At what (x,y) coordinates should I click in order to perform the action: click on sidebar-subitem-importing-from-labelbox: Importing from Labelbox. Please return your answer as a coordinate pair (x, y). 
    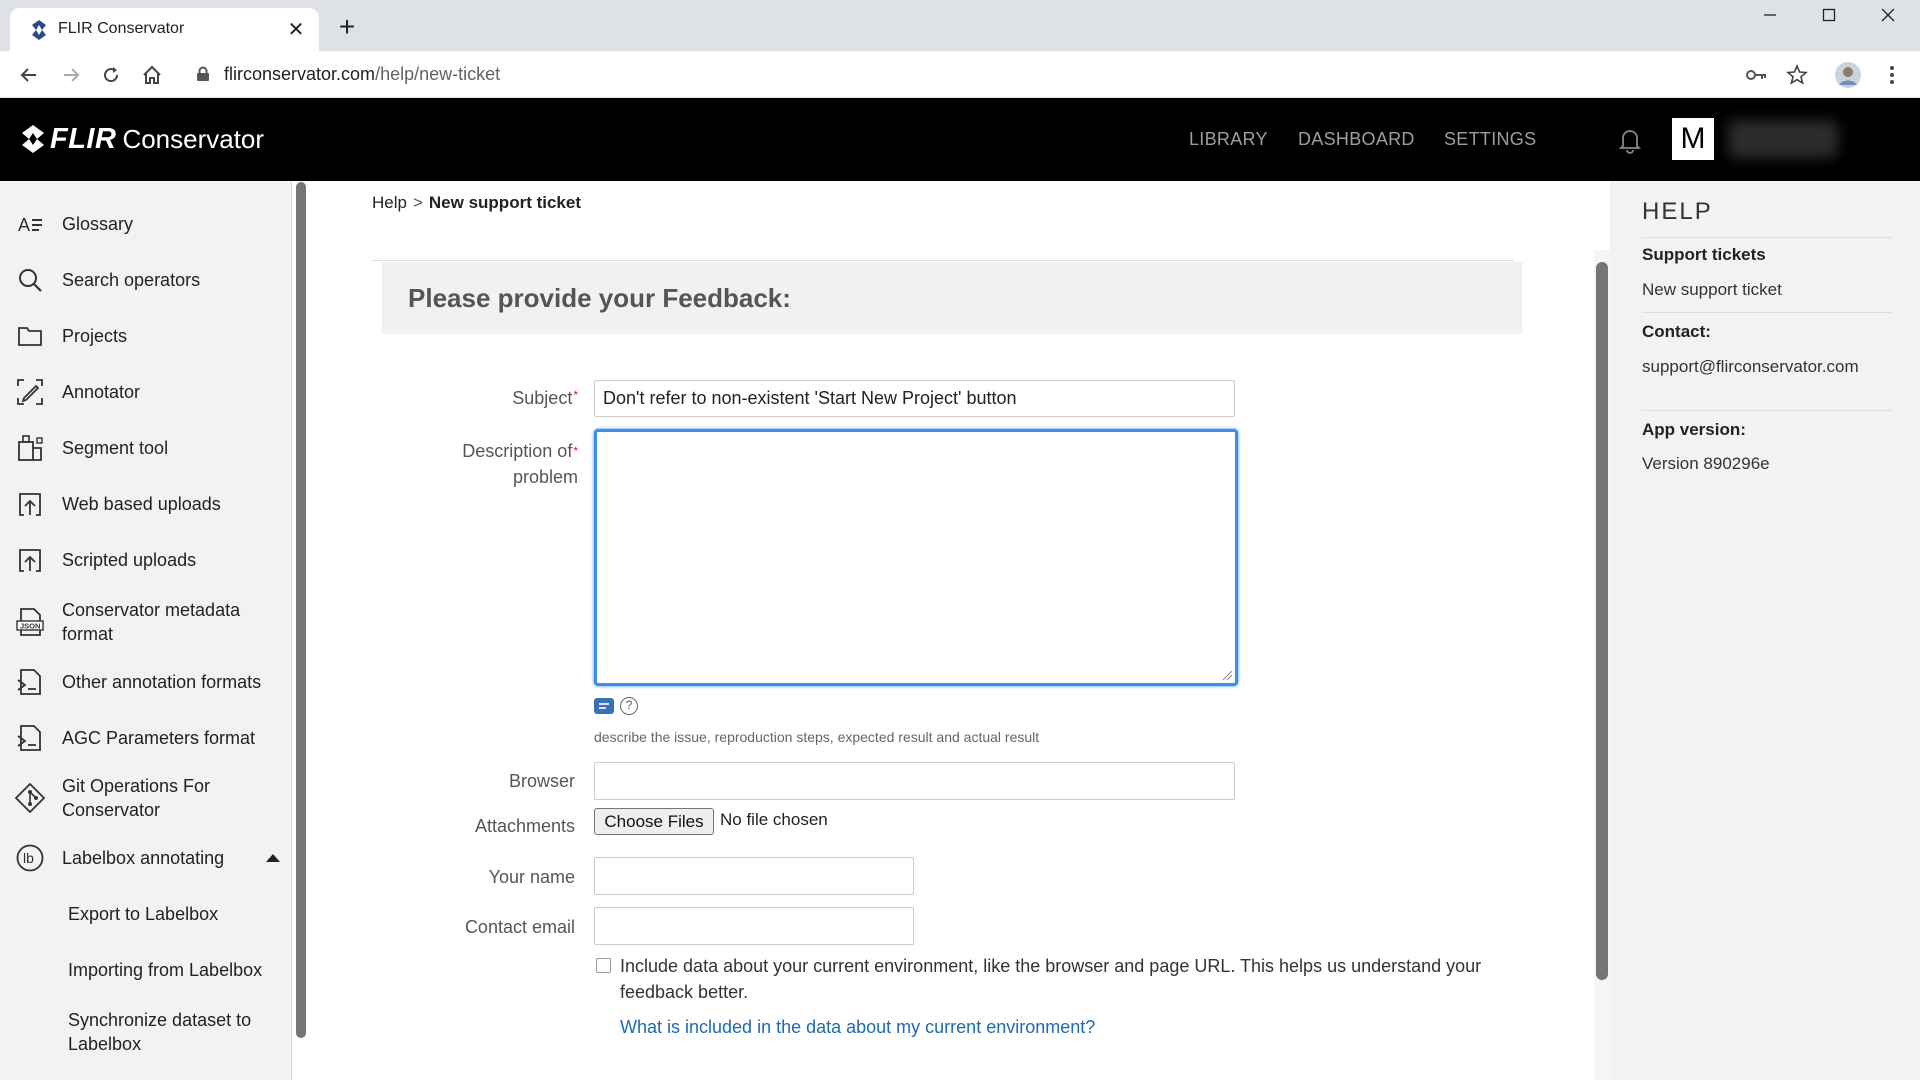
    Looking at the image, I should click on (145, 970).